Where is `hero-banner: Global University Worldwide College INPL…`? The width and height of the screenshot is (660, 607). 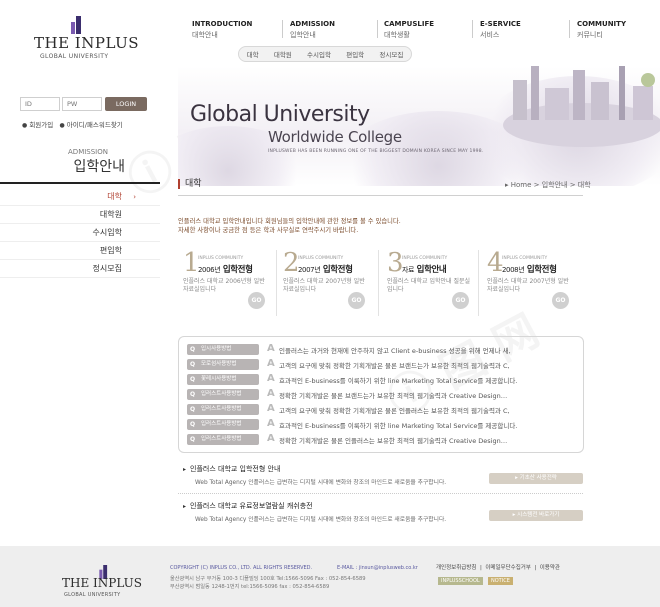
hero-banner: Global University Worldwide College INPL… is located at coordinates (419, 126).